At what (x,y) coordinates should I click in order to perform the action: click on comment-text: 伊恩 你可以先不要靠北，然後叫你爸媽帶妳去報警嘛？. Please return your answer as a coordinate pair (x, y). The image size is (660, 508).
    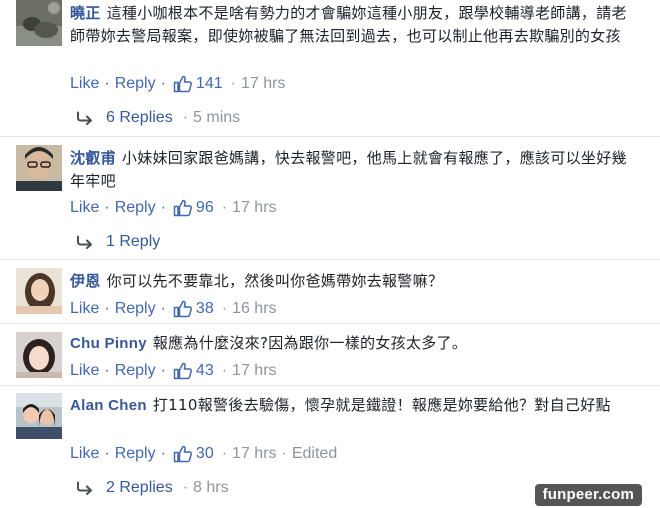
    Looking at the image, I should click on (356, 281).